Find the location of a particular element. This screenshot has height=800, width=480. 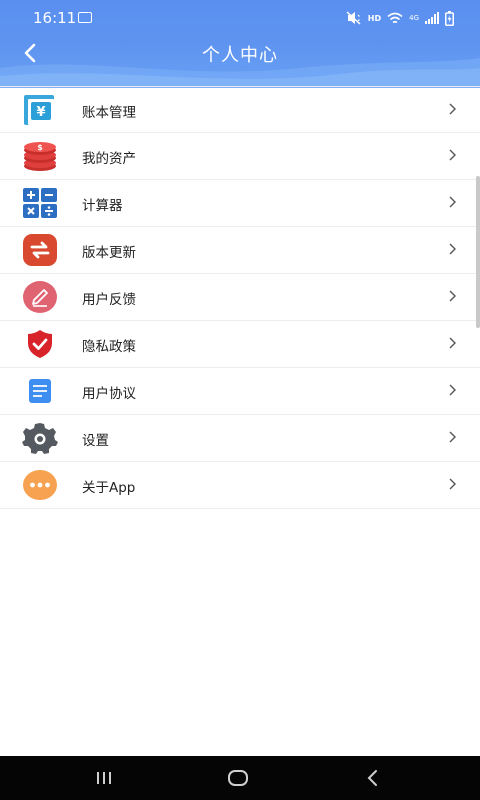

gear-icon is located at coordinates (40, 438).